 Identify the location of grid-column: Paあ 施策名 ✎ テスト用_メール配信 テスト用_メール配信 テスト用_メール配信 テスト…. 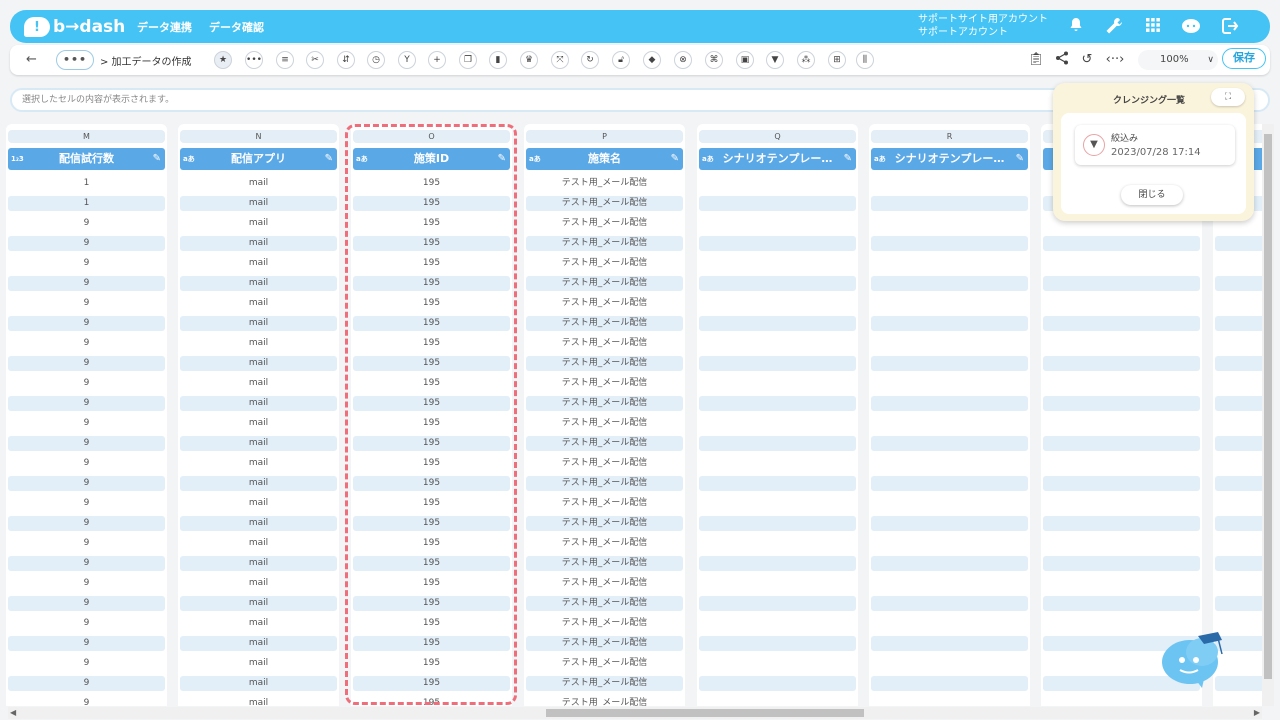
(604, 415).